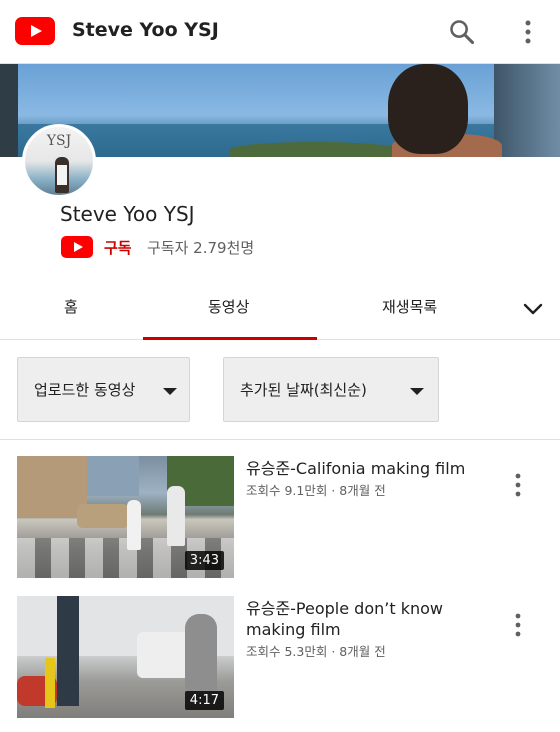 The image size is (560, 732). I want to click on channel-name: Steve Yoo YSJ, so click(127, 214).